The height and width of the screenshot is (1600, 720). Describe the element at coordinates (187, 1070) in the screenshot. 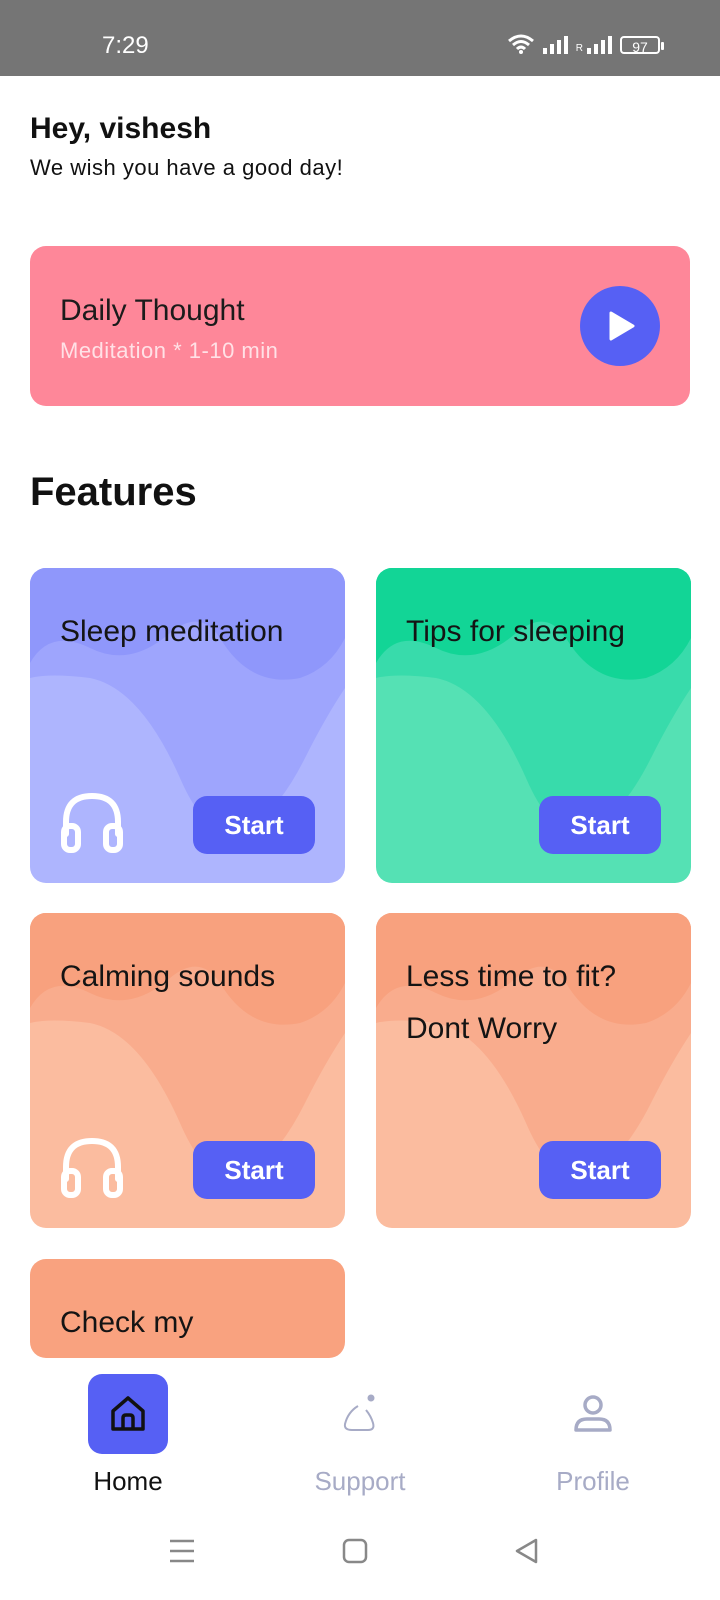

I see `feature-card-calming-sounds: Calming sounds Start` at that location.